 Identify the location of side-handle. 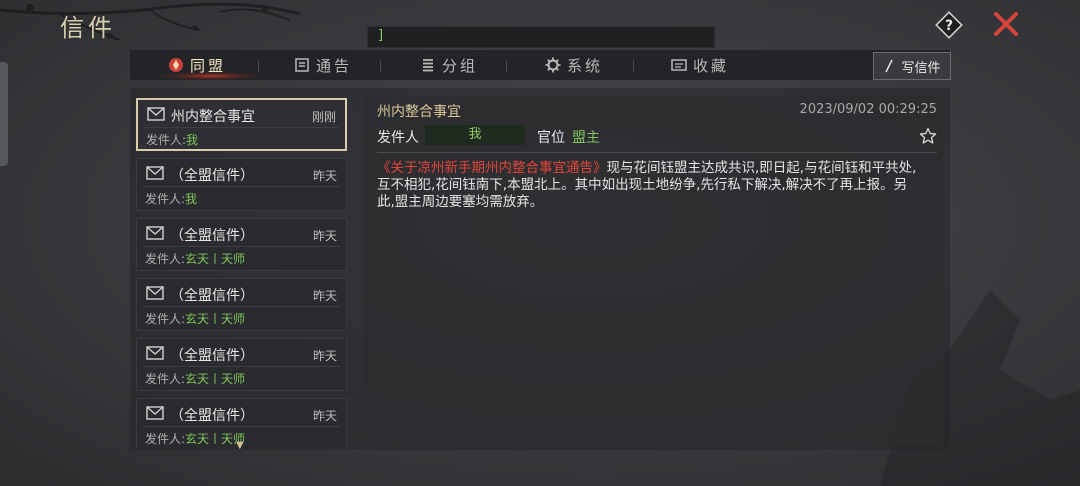
(4, 114).